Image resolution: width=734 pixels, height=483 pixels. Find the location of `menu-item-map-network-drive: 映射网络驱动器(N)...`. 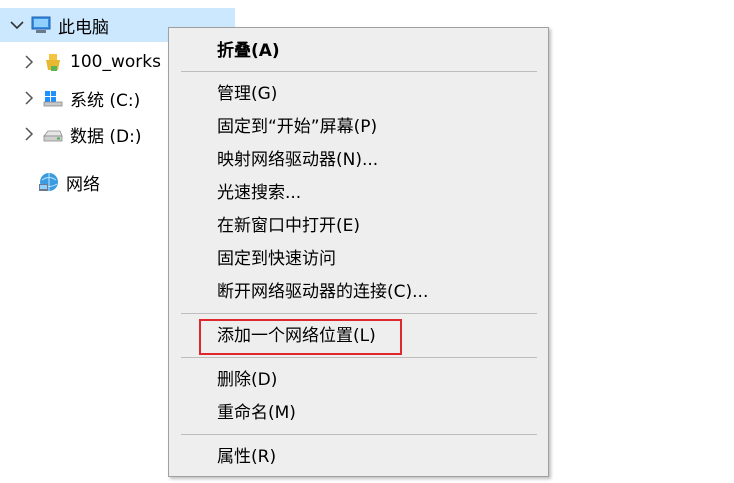

menu-item-map-network-drive: 映射网络驱动器(N)... is located at coordinates (297, 160).